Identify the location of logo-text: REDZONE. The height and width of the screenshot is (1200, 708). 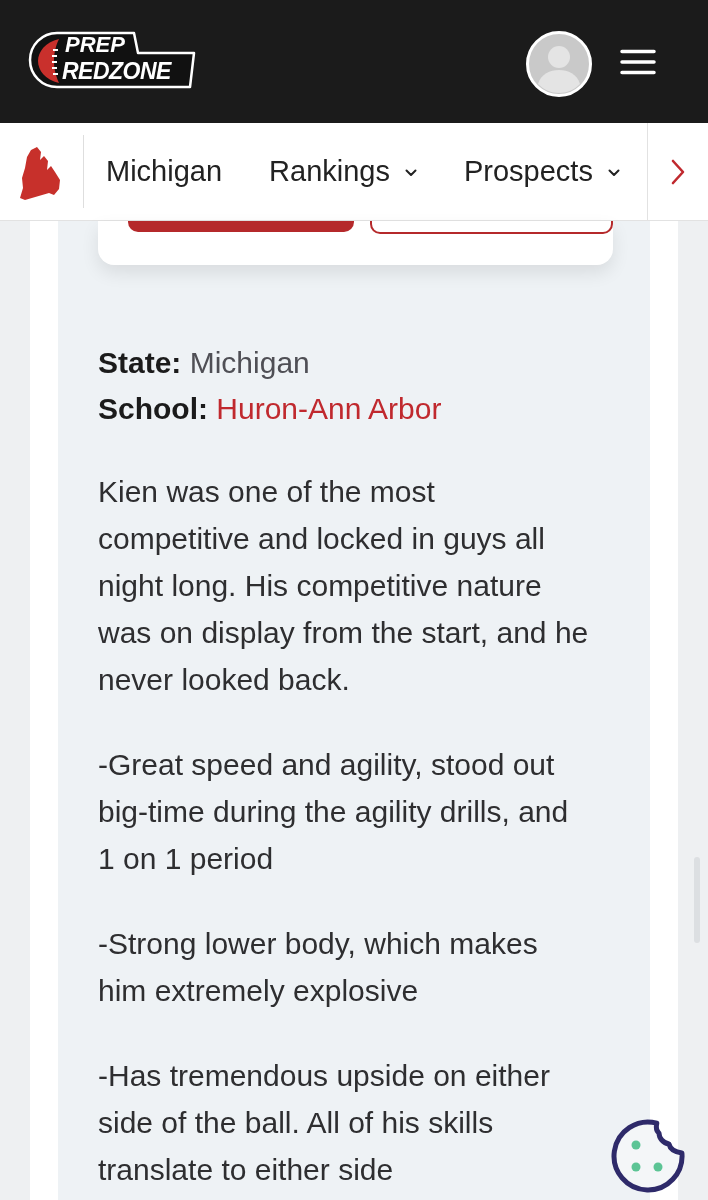
(116, 71).